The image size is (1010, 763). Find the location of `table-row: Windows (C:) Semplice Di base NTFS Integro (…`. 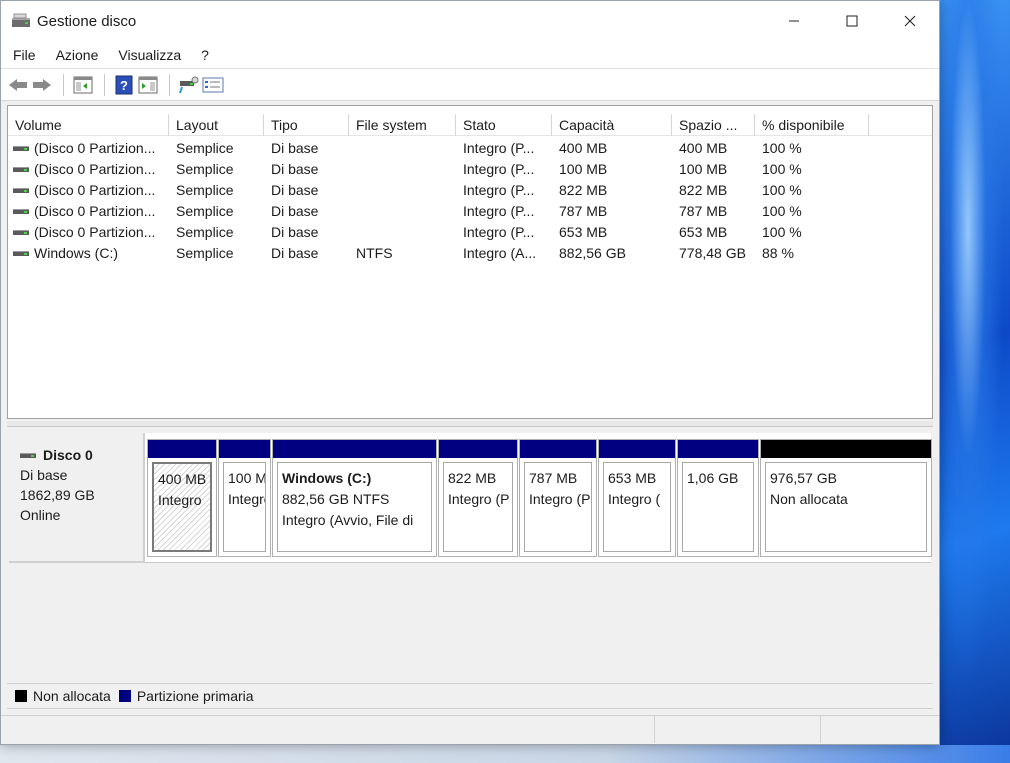

table-row: Windows (C:) Semplice Di base NTFS Integro (… is located at coordinates (470, 253).